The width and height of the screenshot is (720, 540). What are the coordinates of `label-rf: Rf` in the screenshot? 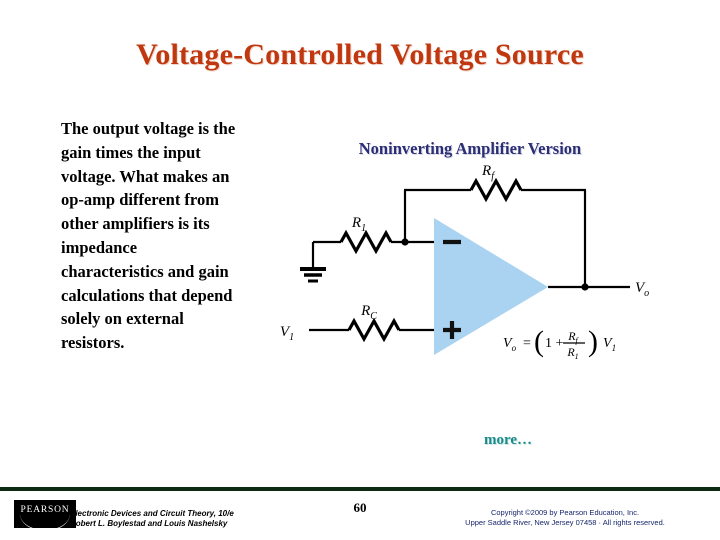 It's located at (488, 173).